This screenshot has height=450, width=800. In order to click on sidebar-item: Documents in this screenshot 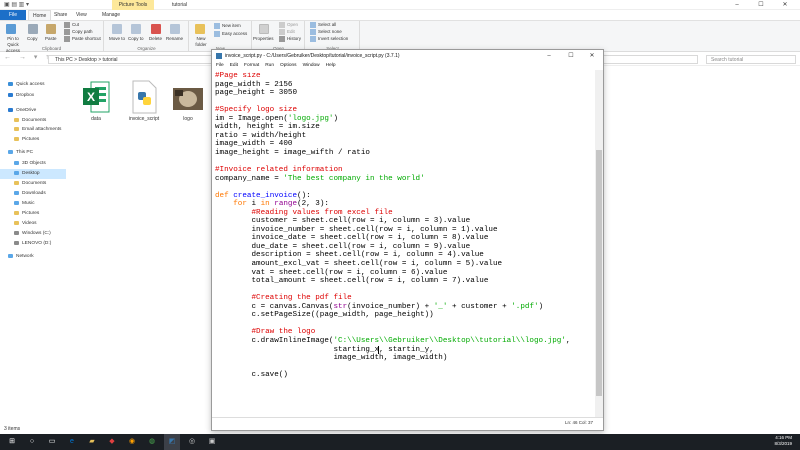, I will do `click(33, 184)`.